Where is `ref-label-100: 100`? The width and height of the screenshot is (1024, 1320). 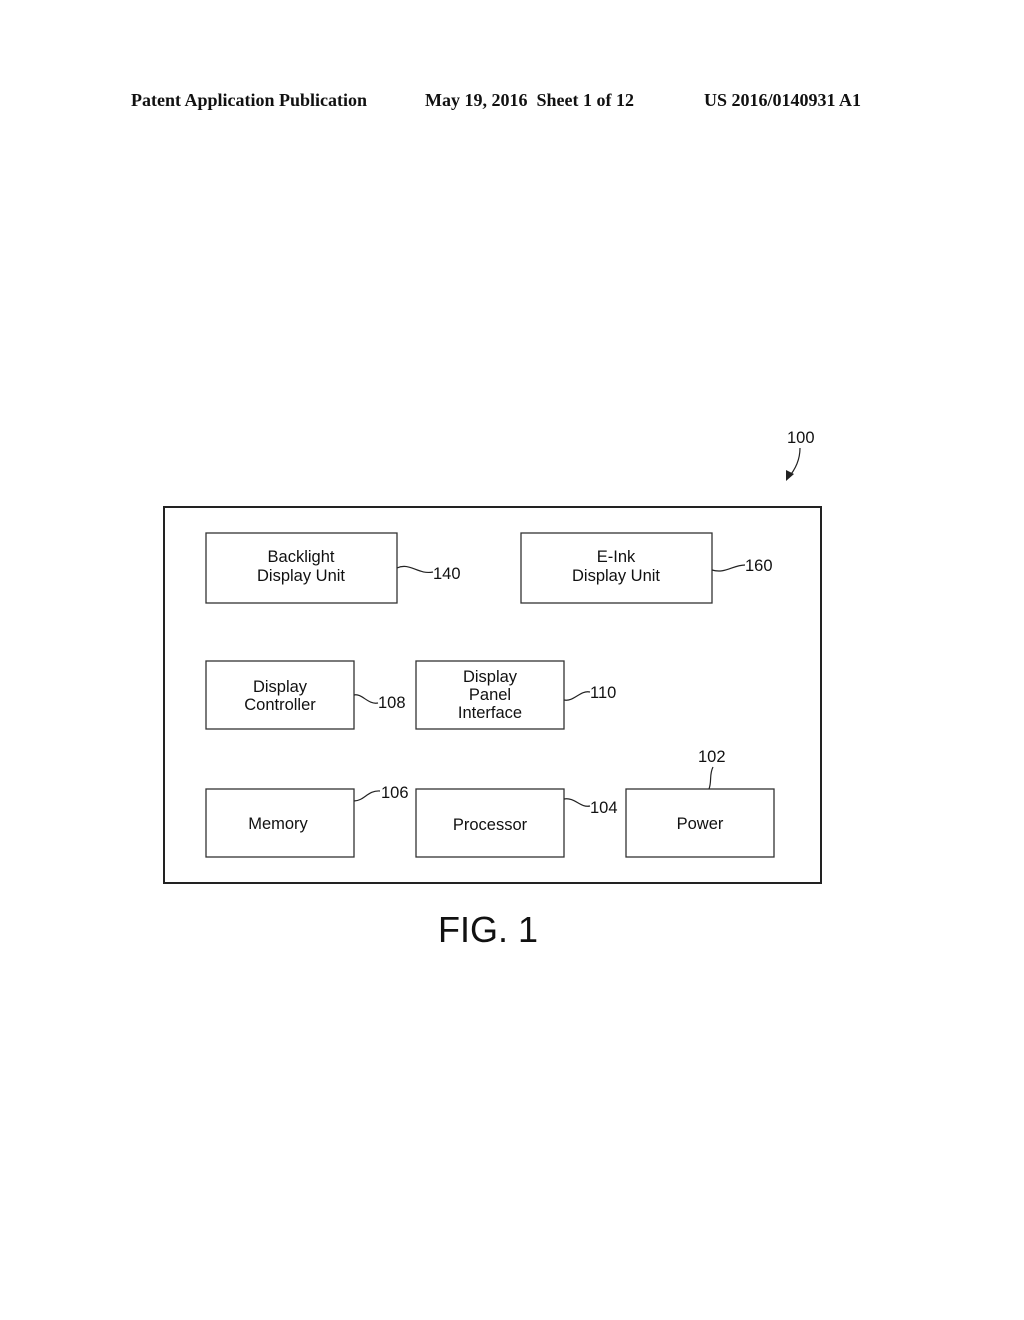
ref-label-100: 100 is located at coordinates (801, 438).